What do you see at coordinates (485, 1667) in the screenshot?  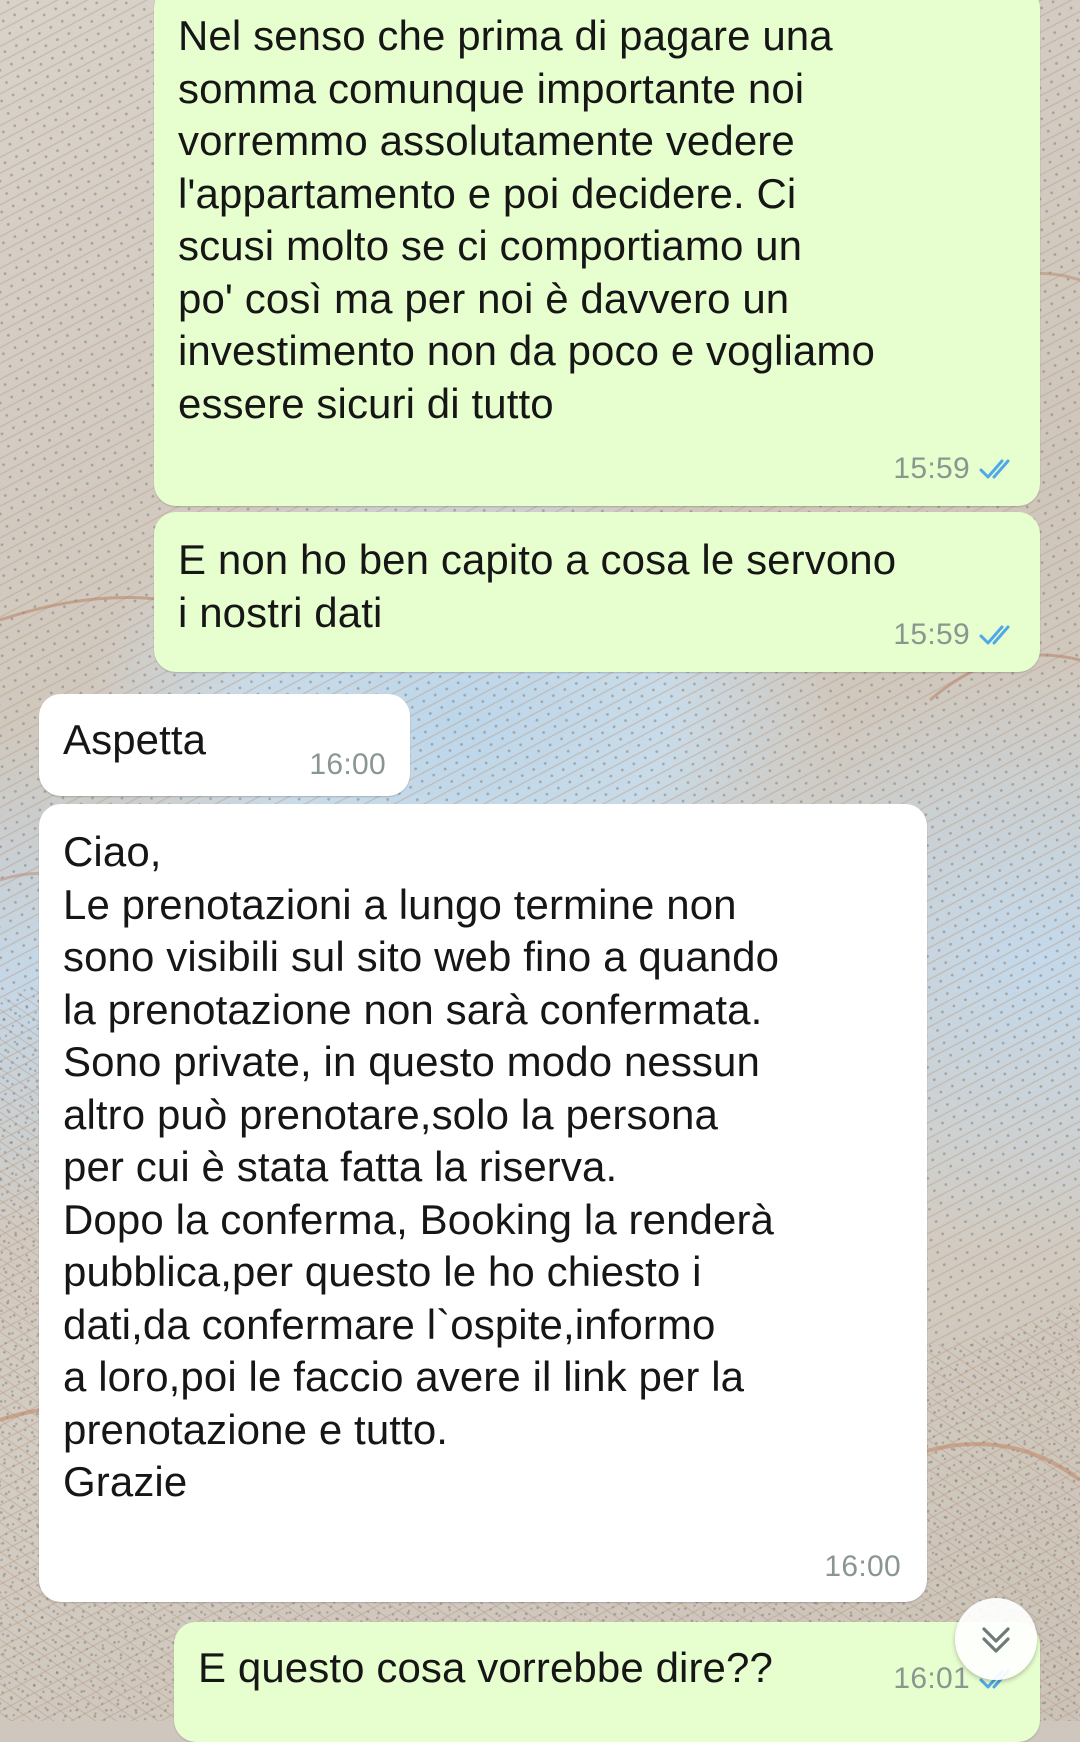 I see `message-text: E questo cosa vorrebbe dire??` at bounding box center [485, 1667].